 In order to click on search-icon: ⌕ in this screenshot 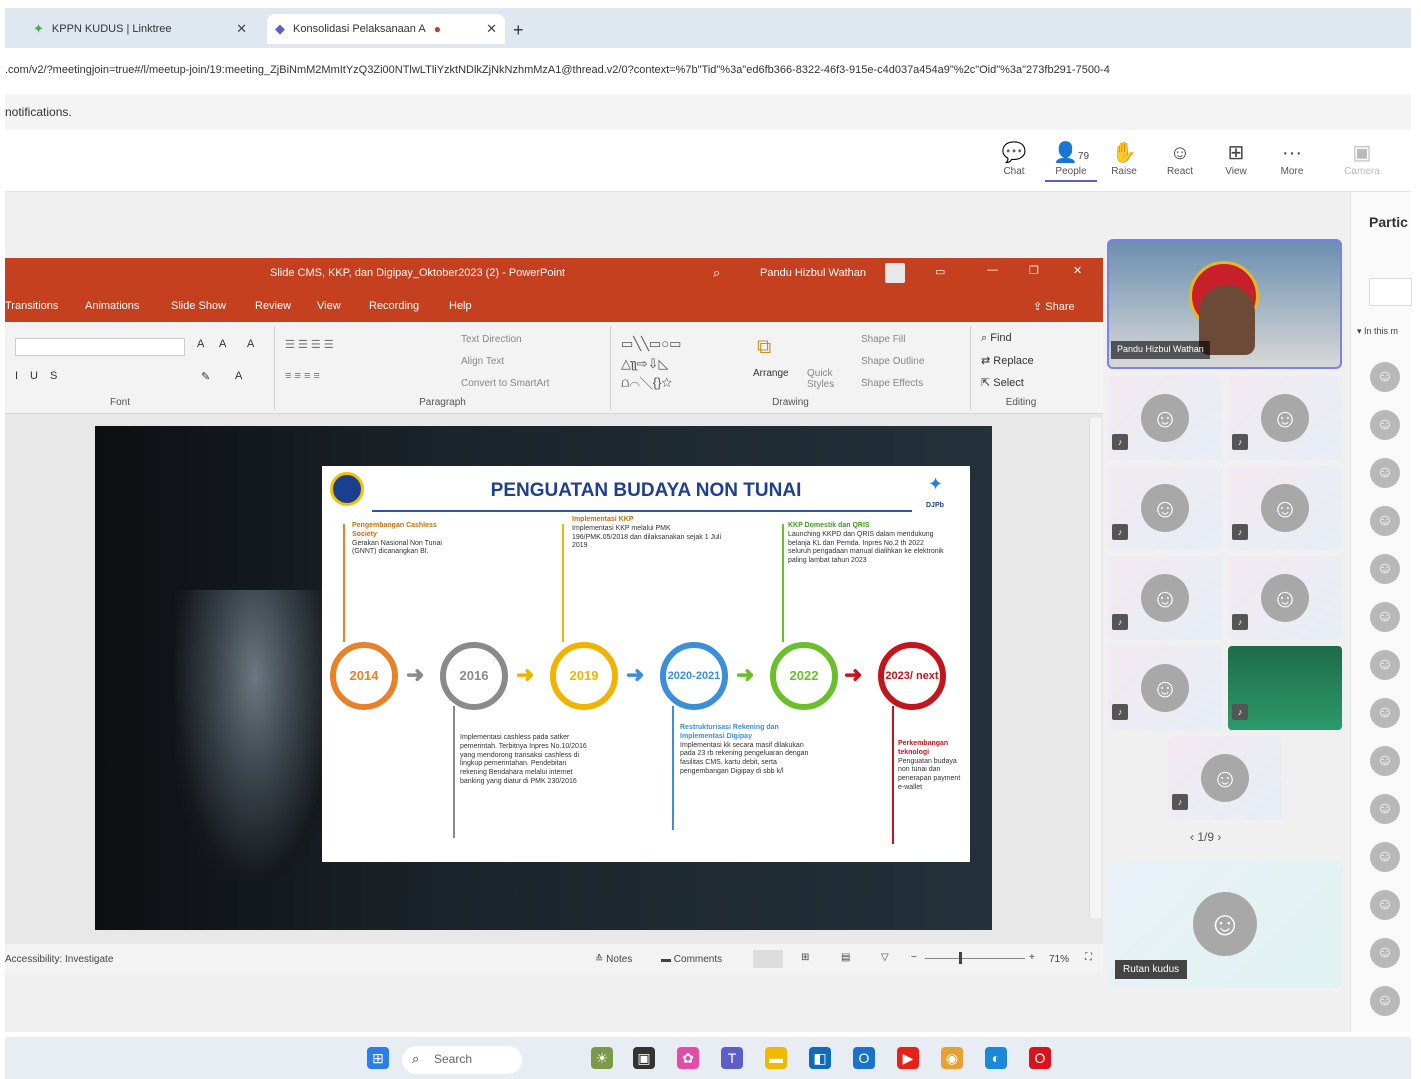, I will do `click(716, 273)`.